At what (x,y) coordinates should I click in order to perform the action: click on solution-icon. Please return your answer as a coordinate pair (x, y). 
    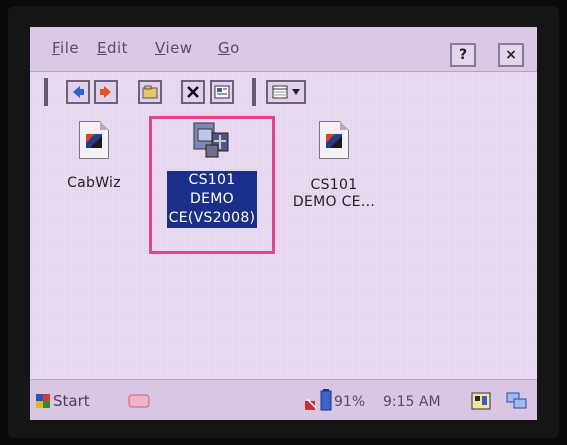
    Looking at the image, I should click on (211, 140).